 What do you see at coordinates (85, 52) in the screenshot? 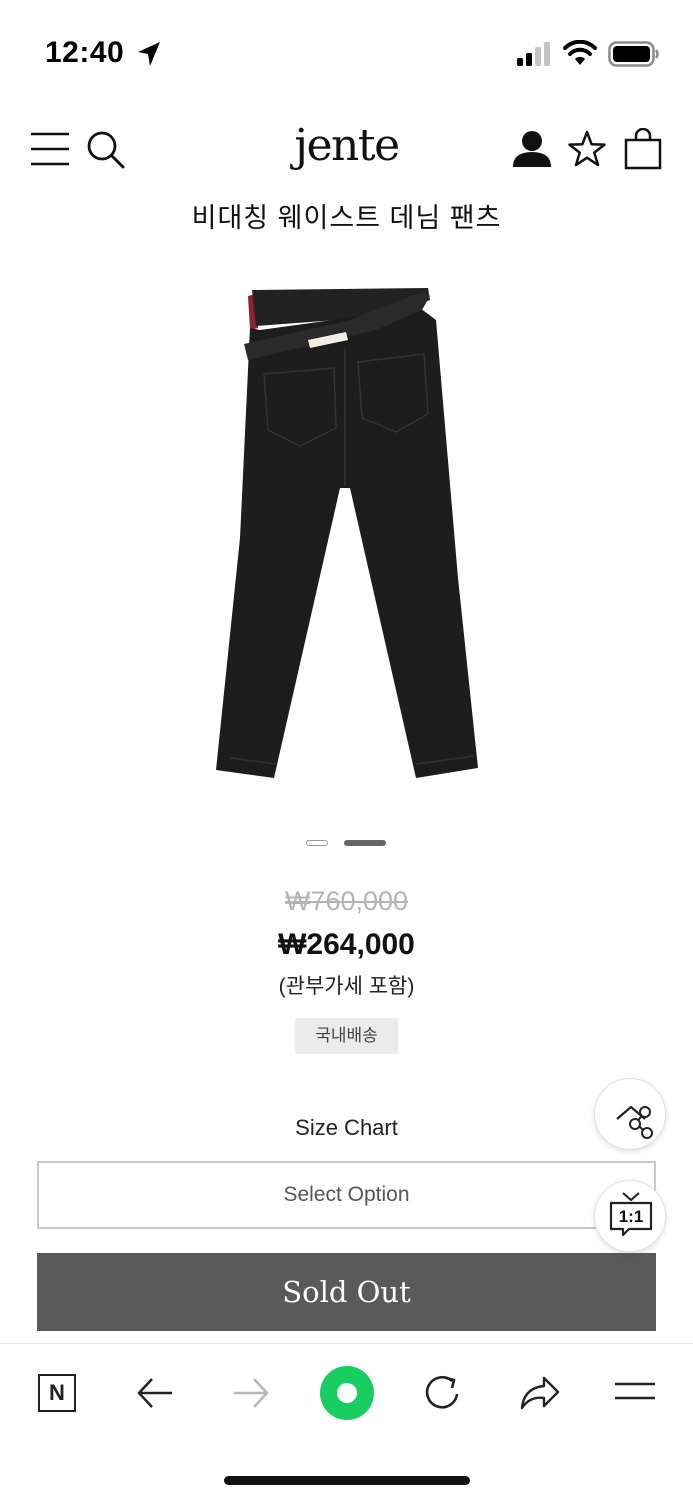
I see `status-time: 12:40` at bounding box center [85, 52].